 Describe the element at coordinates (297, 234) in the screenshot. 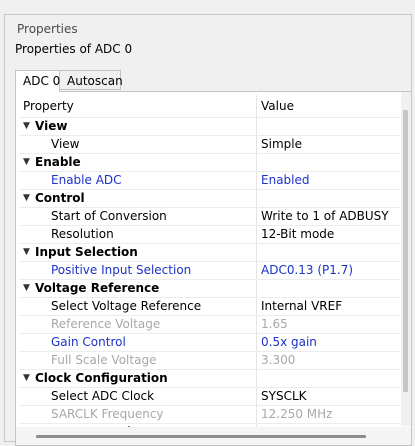

I see `property-value: 12-Bit mode` at that location.